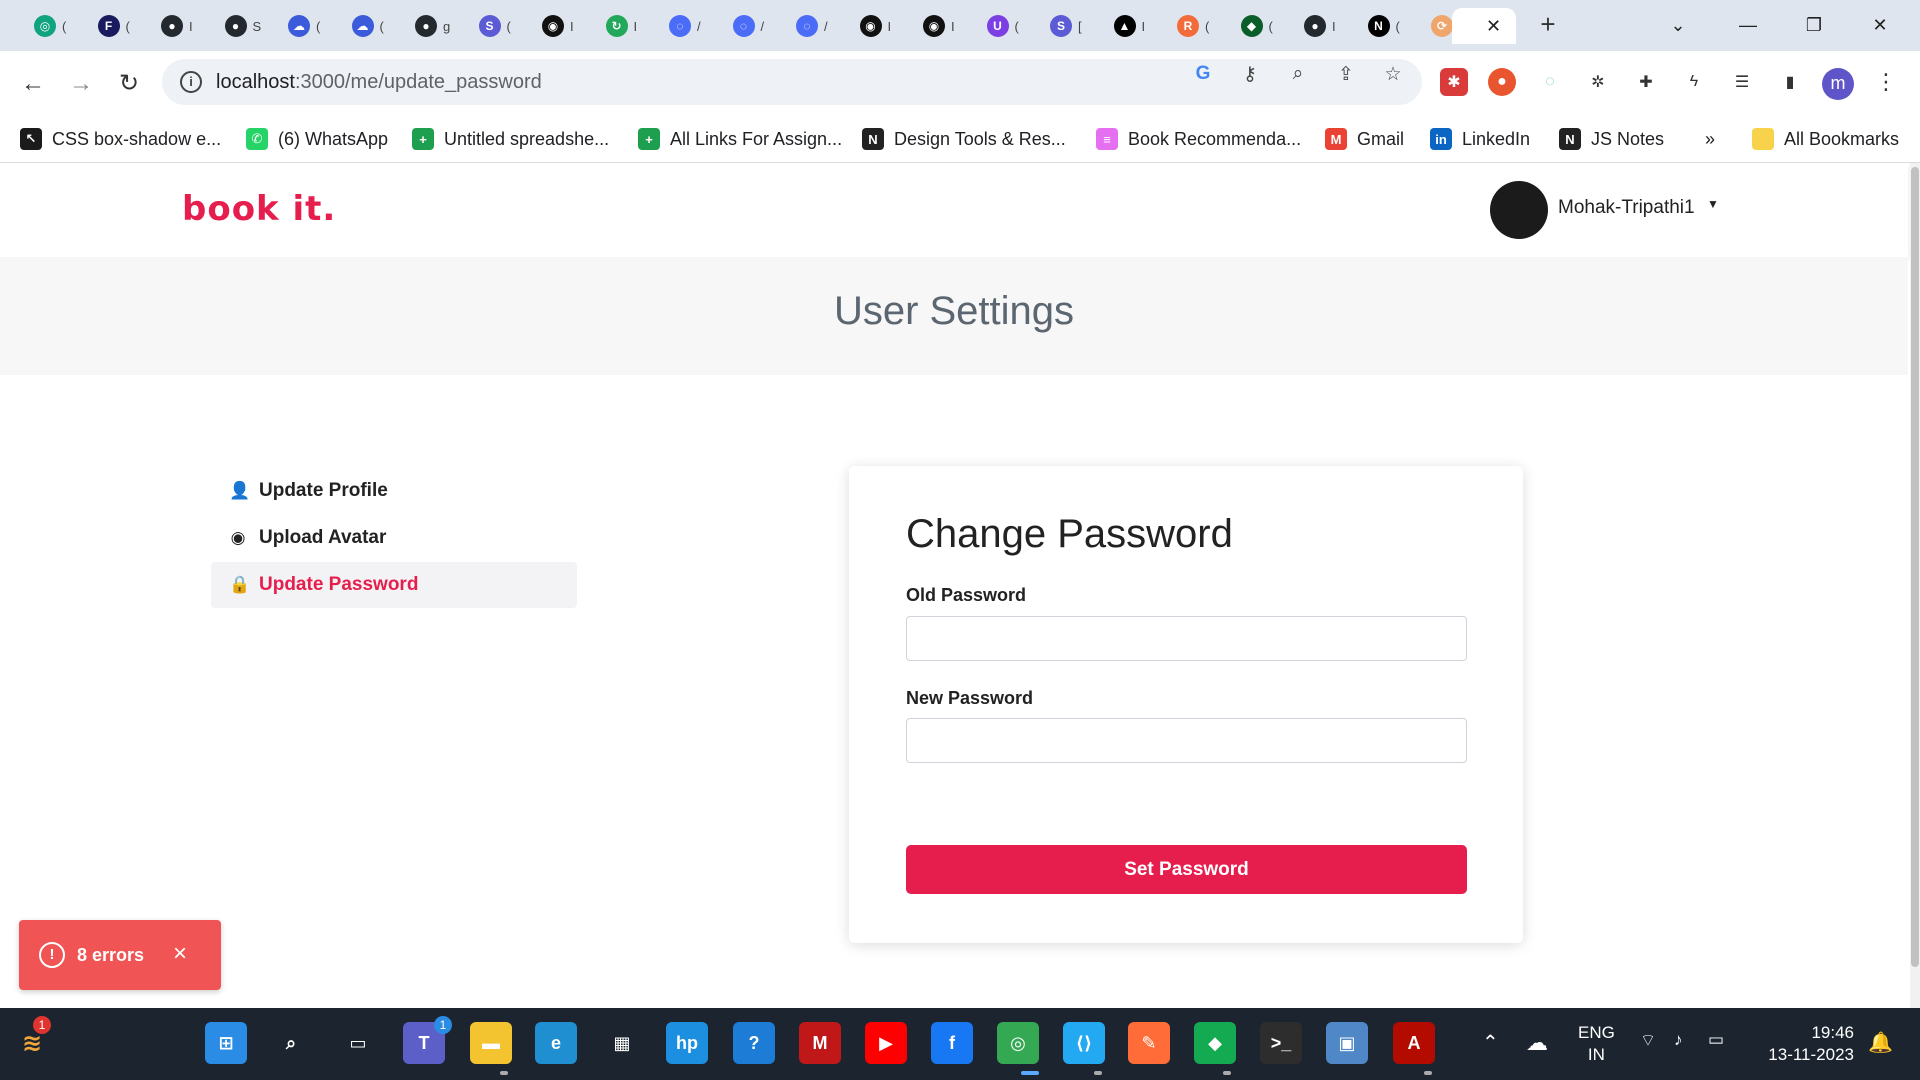 This screenshot has width=1920, height=1080. I want to click on acrobat-icon: A, so click(1414, 1043).